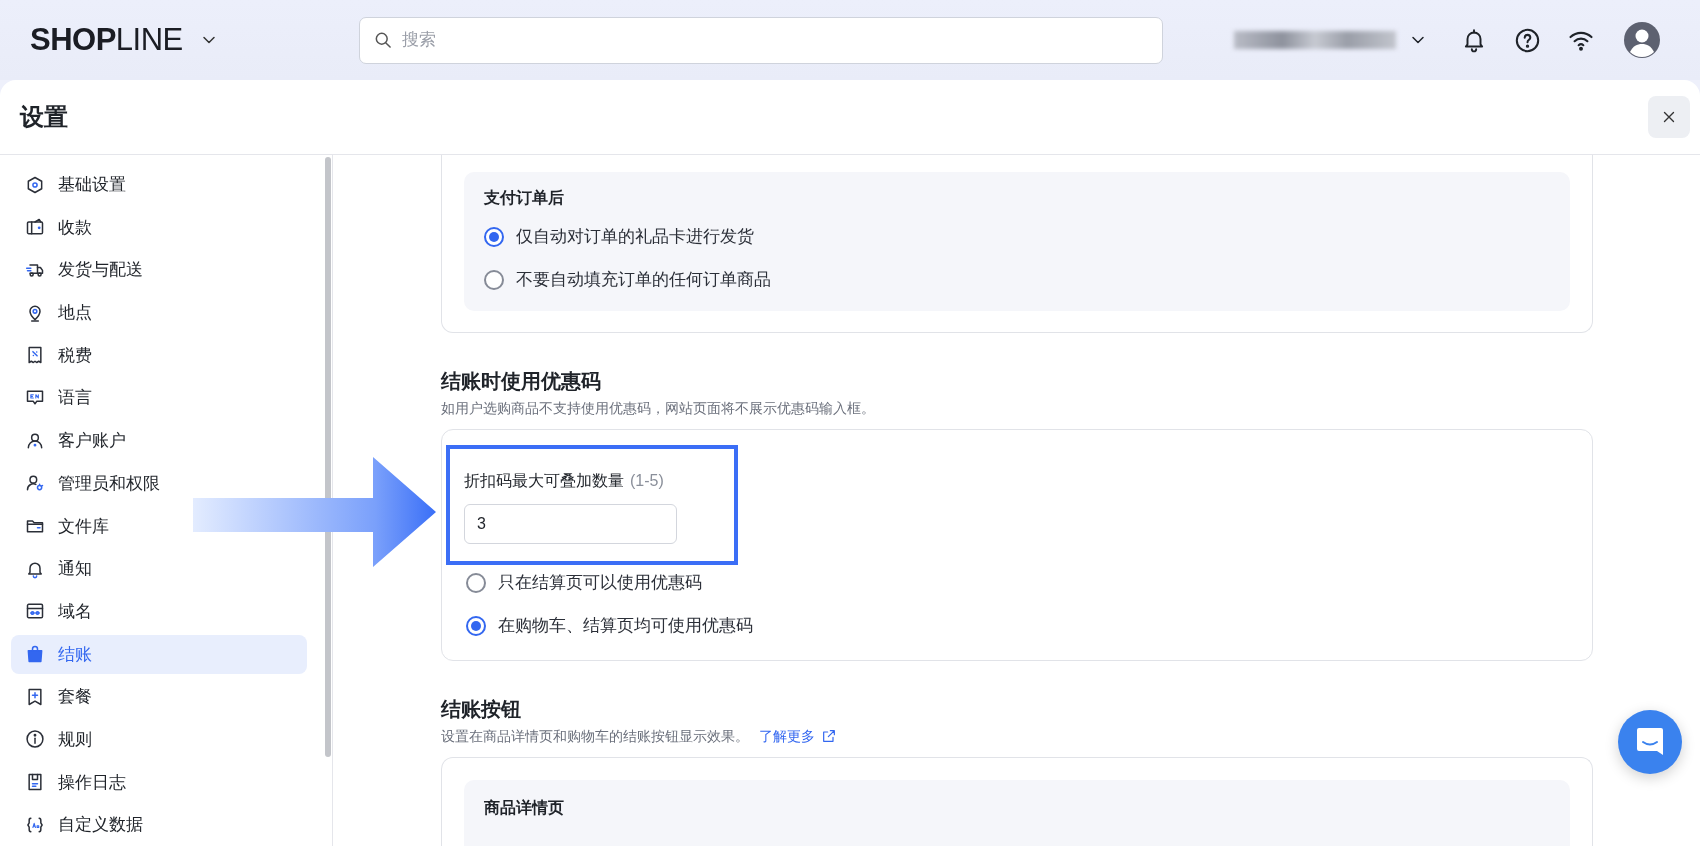  I want to click on hexagon-icon, so click(35, 184).